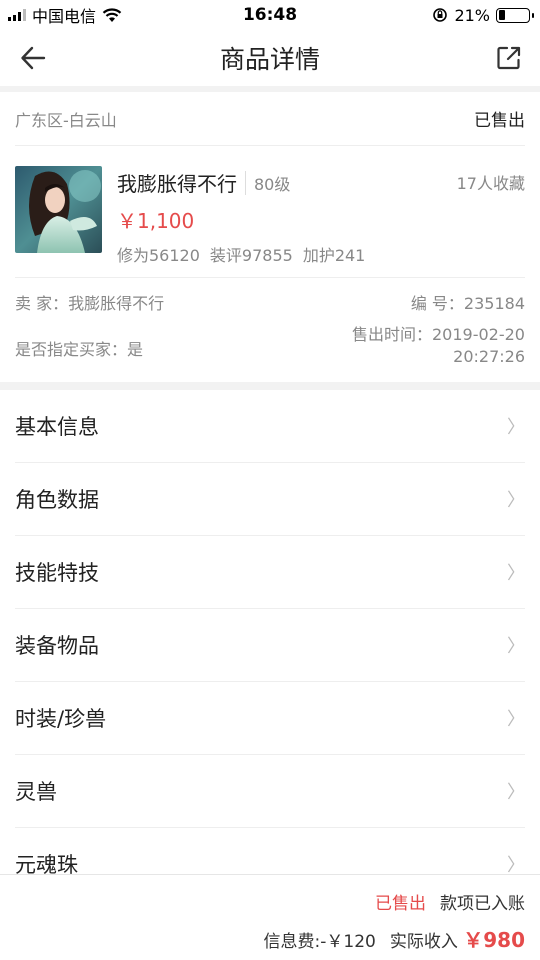 The image size is (540, 960). What do you see at coordinates (57, 646) in the screenshot?
I see `menu-item-label: 装备物品` at bounding box center [57, 646].